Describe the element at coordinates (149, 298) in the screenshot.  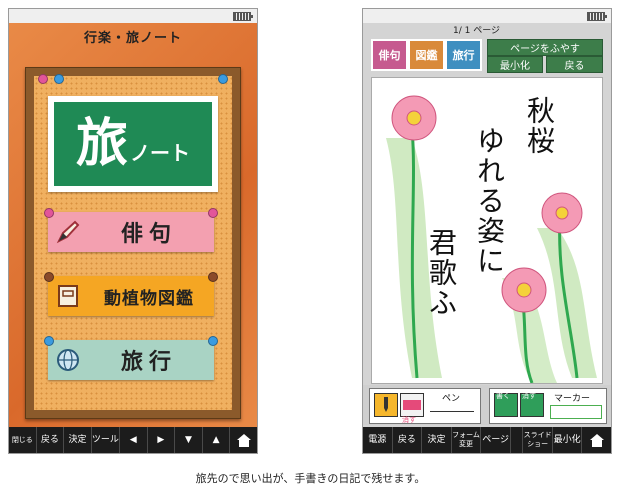
I see `menu-button-label: 動植物図鑑` at that location.